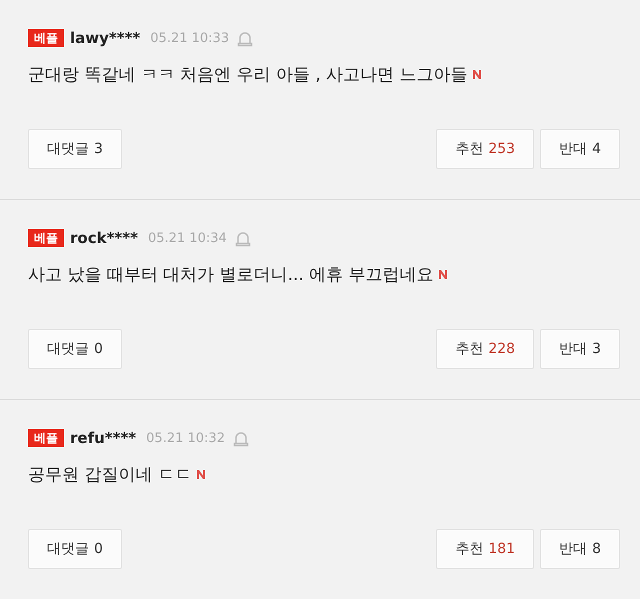  Describe the element at coordinates (580, 549) in the screenshot. I see `dislike-button: 반대 8` at that location.